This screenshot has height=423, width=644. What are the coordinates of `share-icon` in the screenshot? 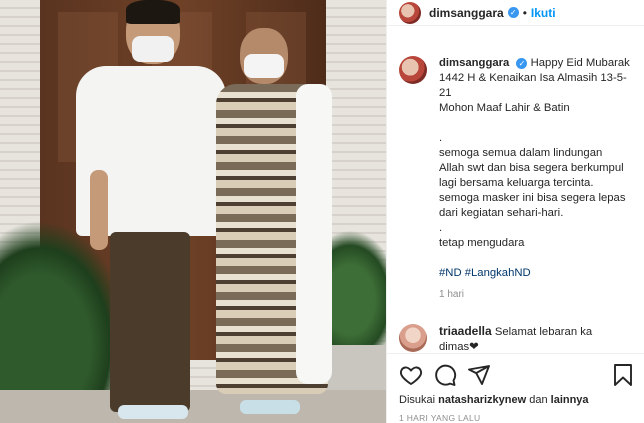 It's located at (479, 375).